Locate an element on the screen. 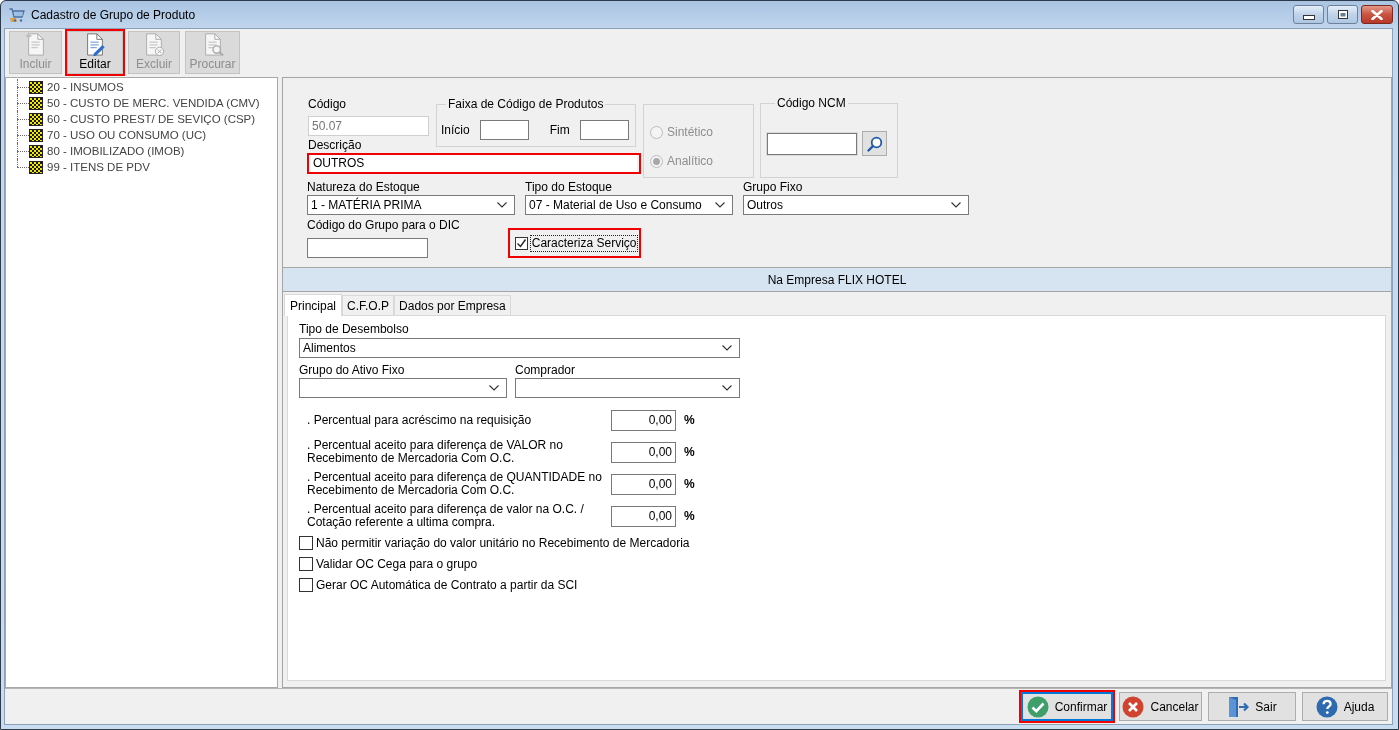 The width and height of the screenshot is (1399, 730). field-label: Natureza do Estoque is located at coordinates (364, 187).